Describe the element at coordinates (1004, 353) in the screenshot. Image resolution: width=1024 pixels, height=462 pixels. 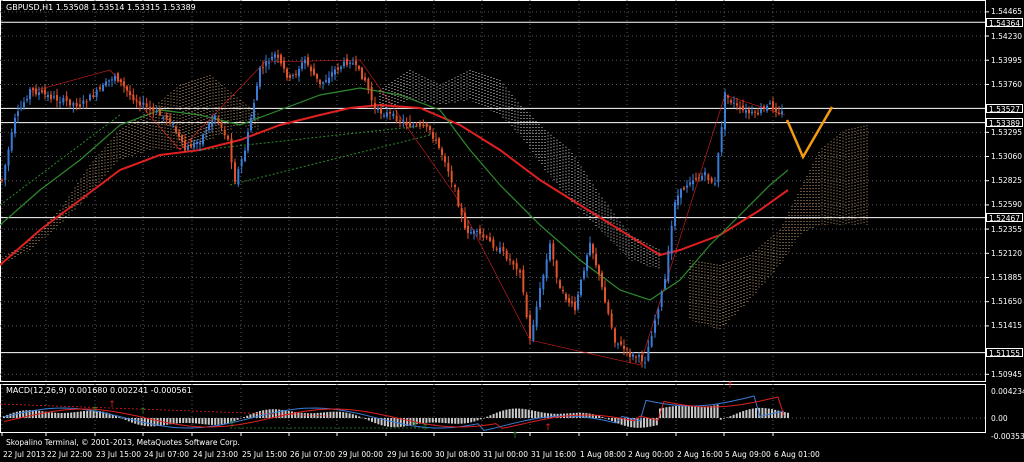
I see `price-level-label: 1.51155` at that location.